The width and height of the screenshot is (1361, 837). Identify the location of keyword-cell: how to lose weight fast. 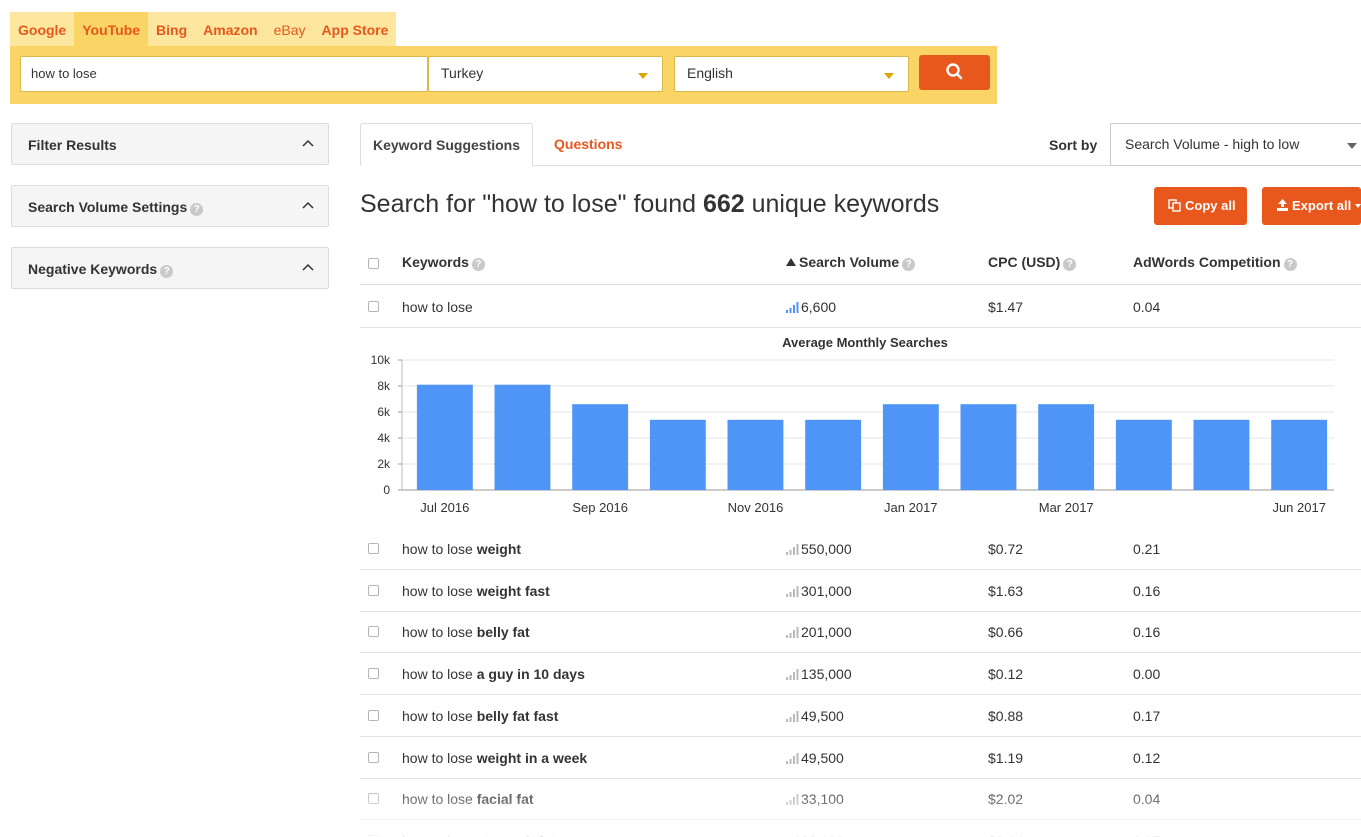
(476, 591).